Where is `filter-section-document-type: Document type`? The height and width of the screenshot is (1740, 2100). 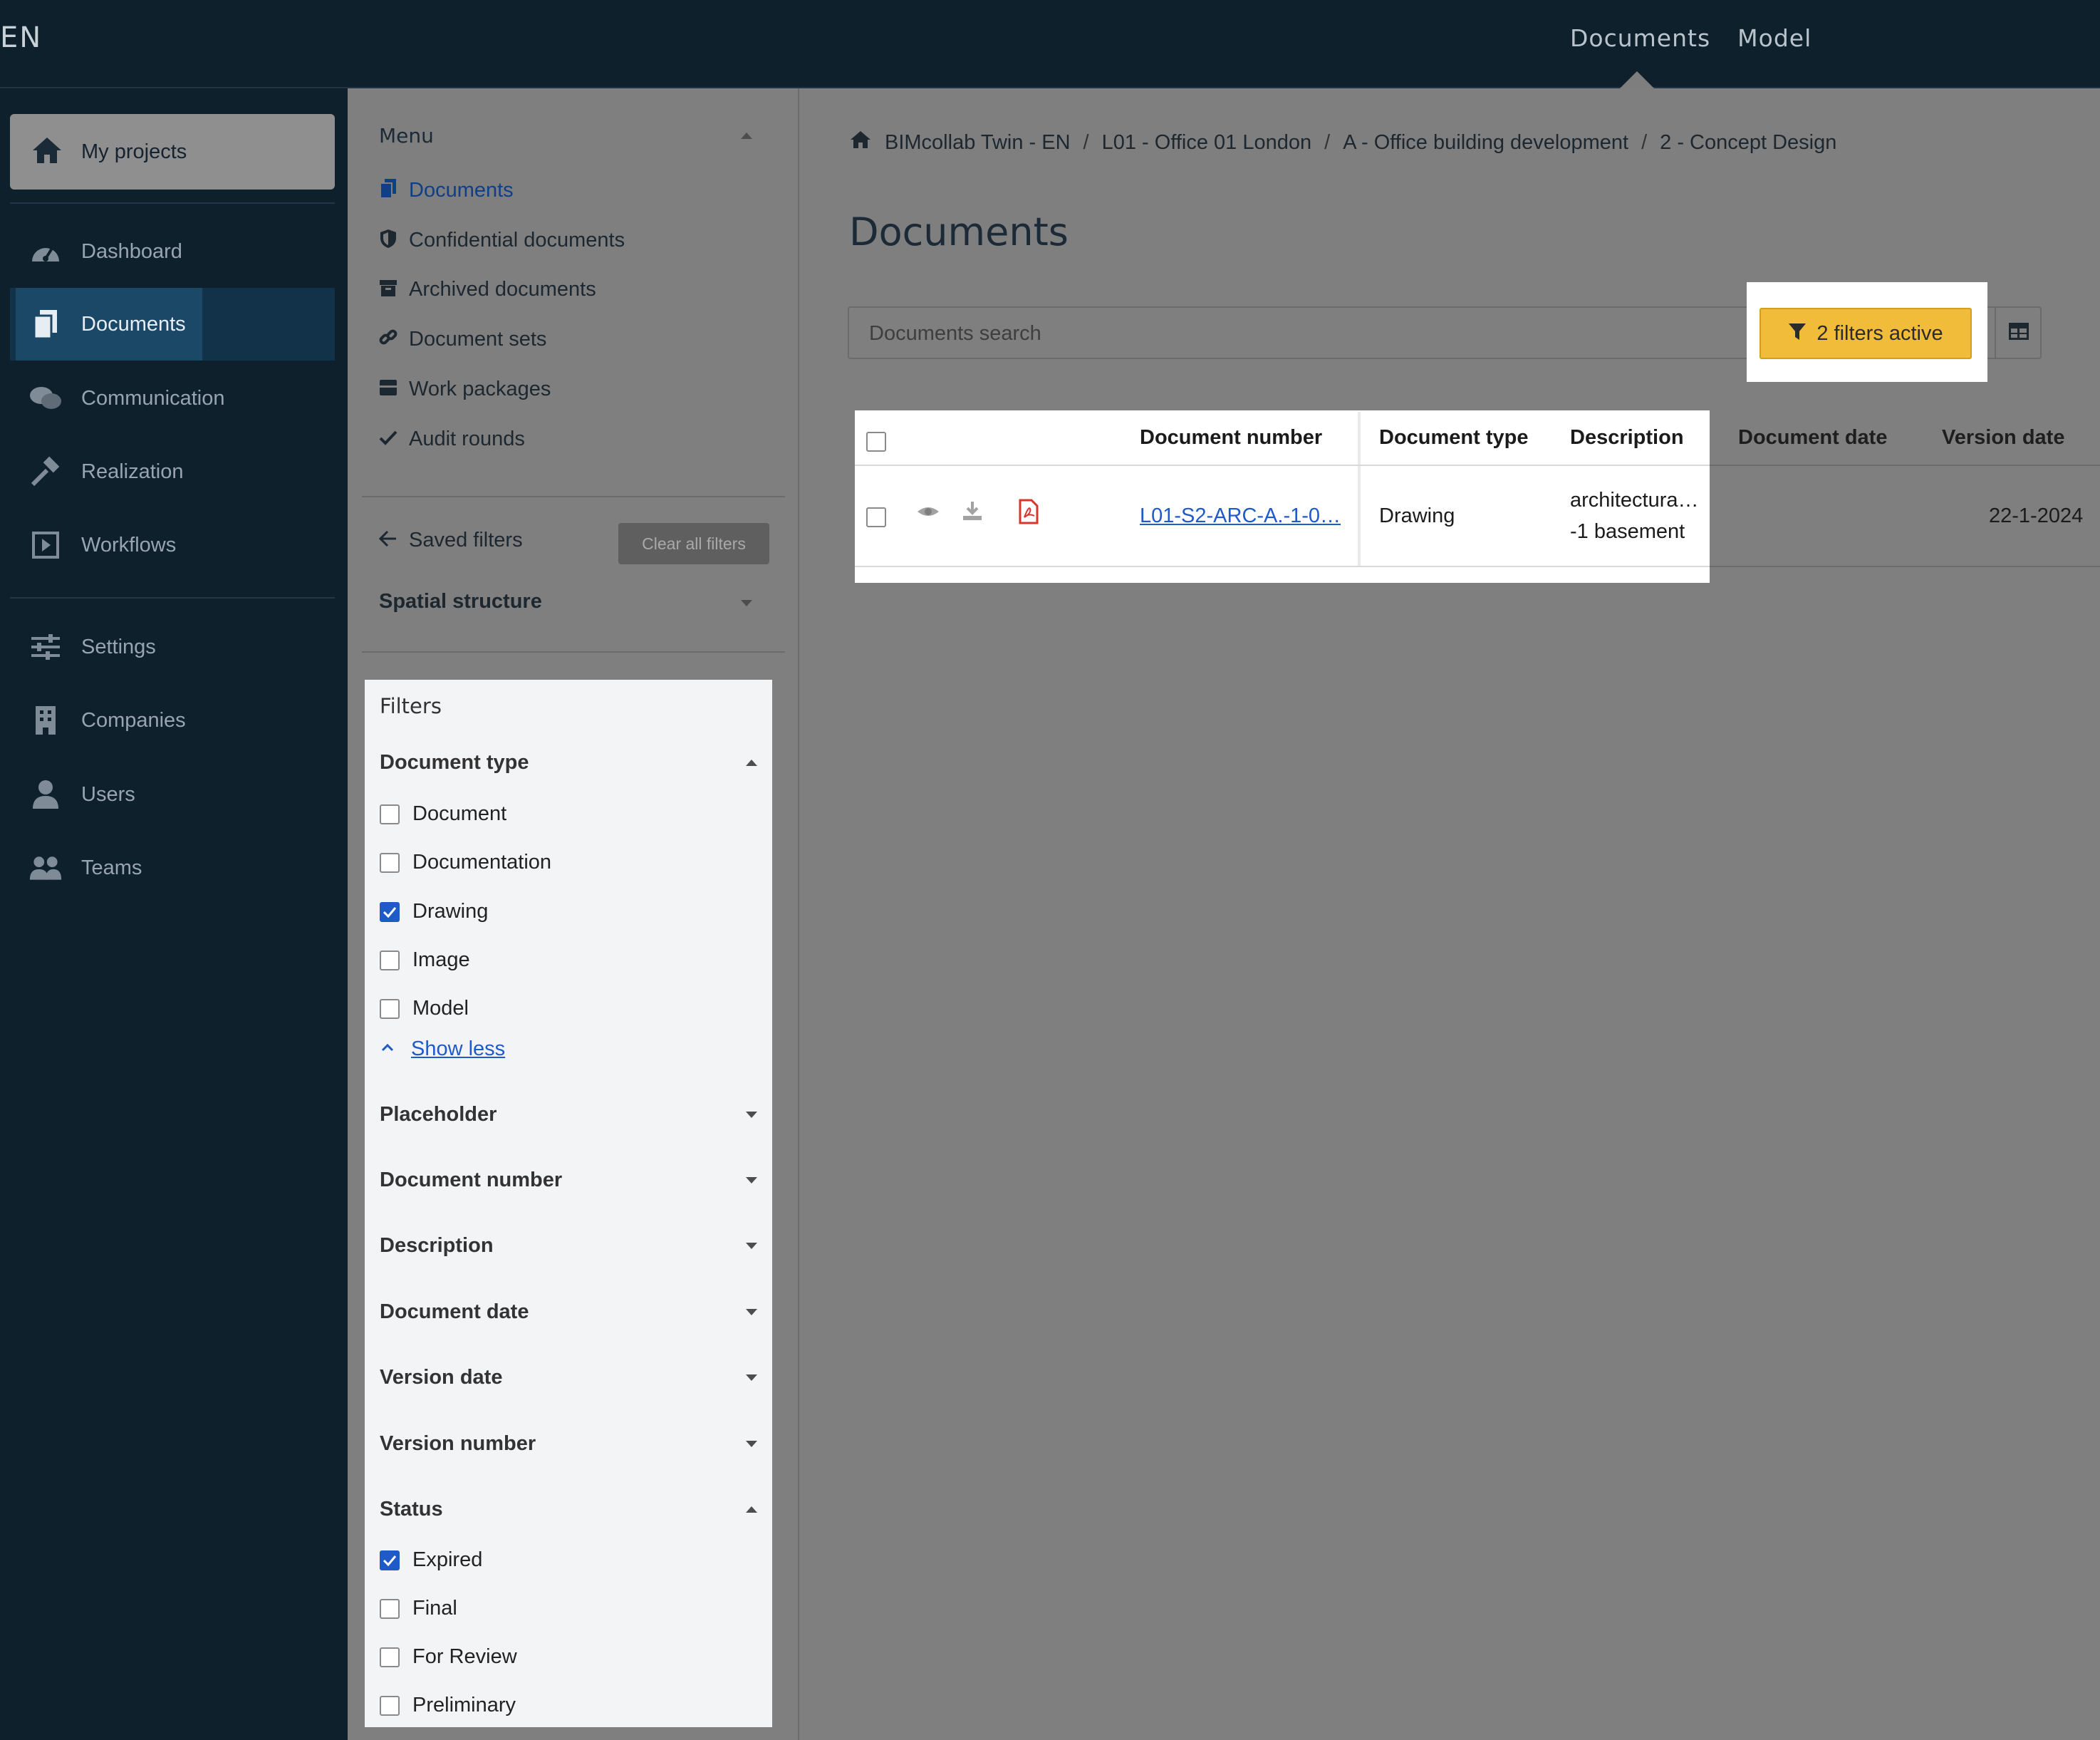
filter-section-document-type: Document type is located at coordinates (568, 763).